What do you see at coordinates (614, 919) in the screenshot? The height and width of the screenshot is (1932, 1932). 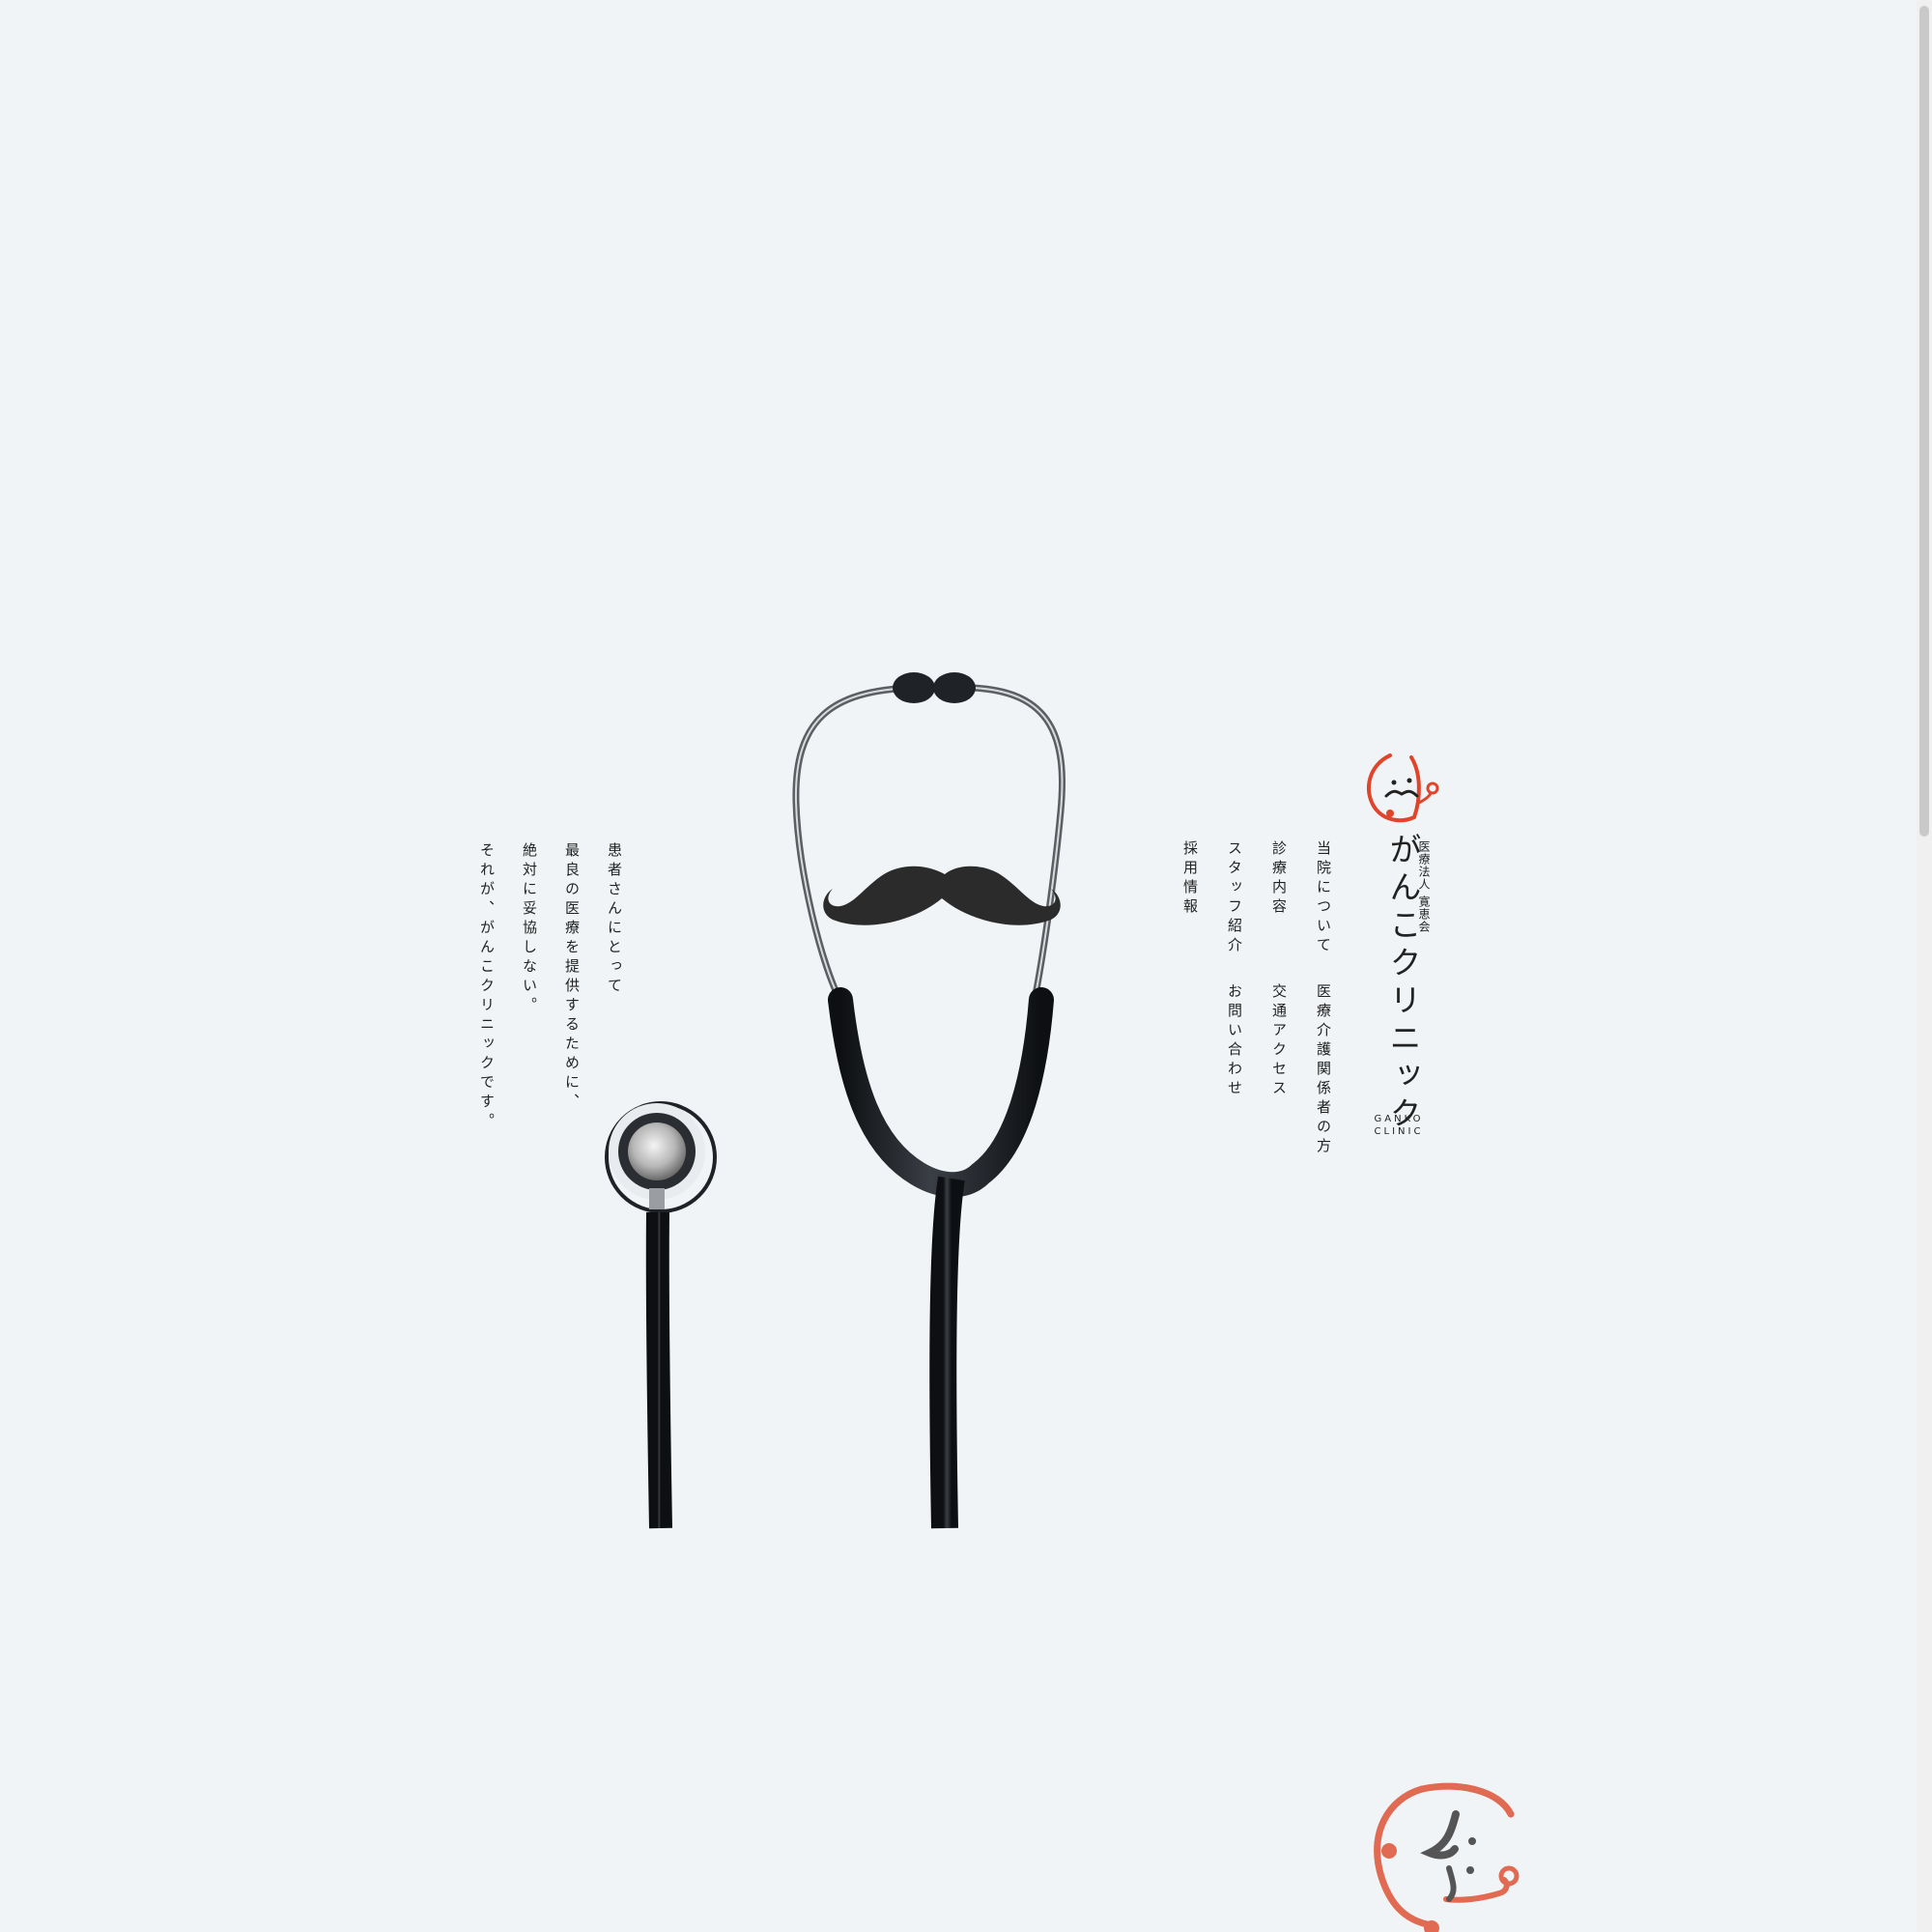 I see `tagline-line-1: 患者さんにとって` at bounding box center [614, 919].